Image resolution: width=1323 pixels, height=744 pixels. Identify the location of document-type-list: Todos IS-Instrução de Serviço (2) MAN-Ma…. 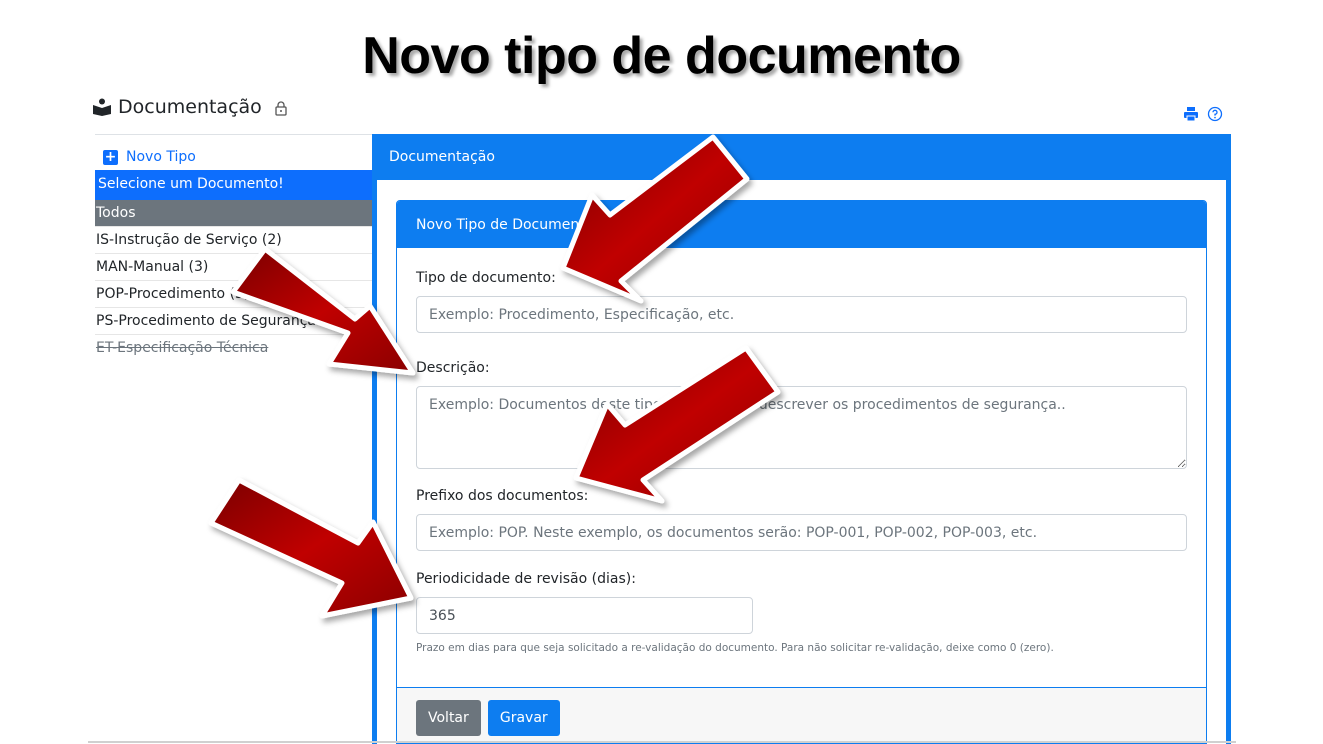
(233, 281).